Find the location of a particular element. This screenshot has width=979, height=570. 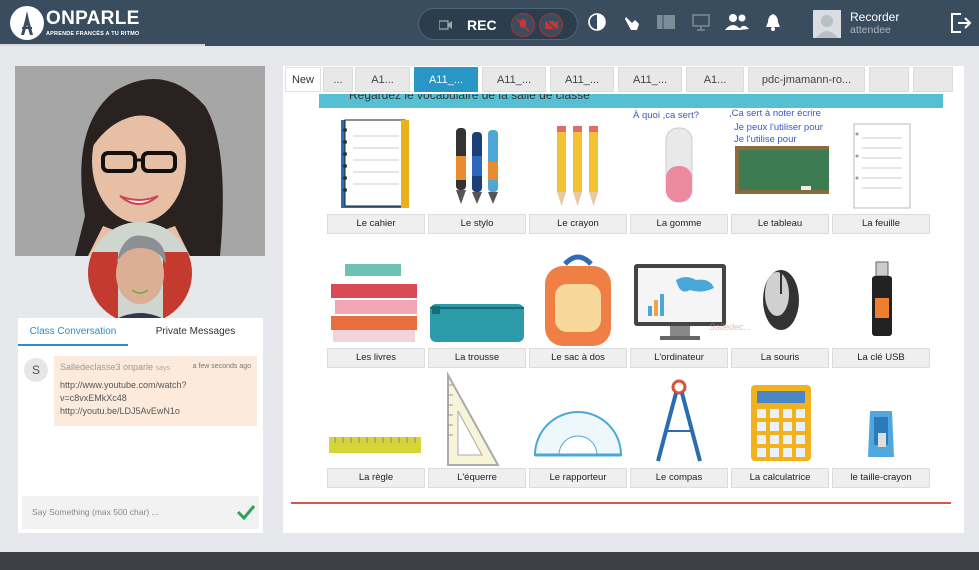

contrast-icon is located at coordinates (597, 24).